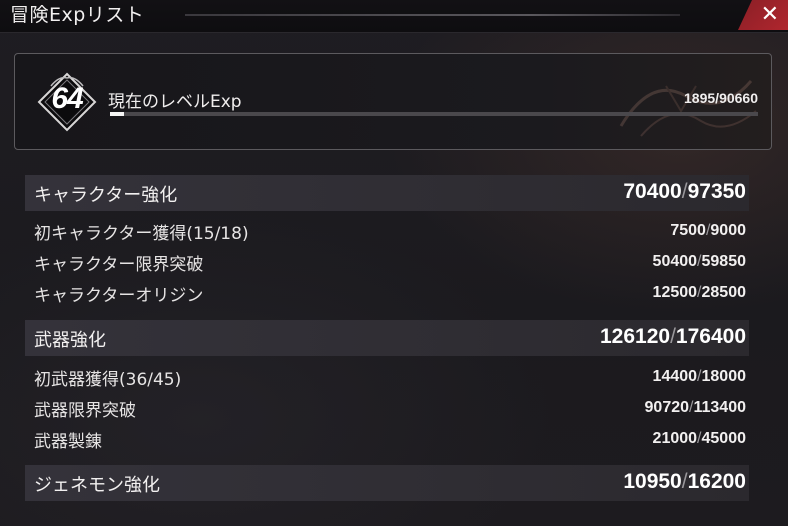 The image size is (788, 526). What do you see at coordinates (387, 193) in the screenshot?
I see `section-character-header: キャラクター強化 70400/97350` at bounding box center [387, 193].